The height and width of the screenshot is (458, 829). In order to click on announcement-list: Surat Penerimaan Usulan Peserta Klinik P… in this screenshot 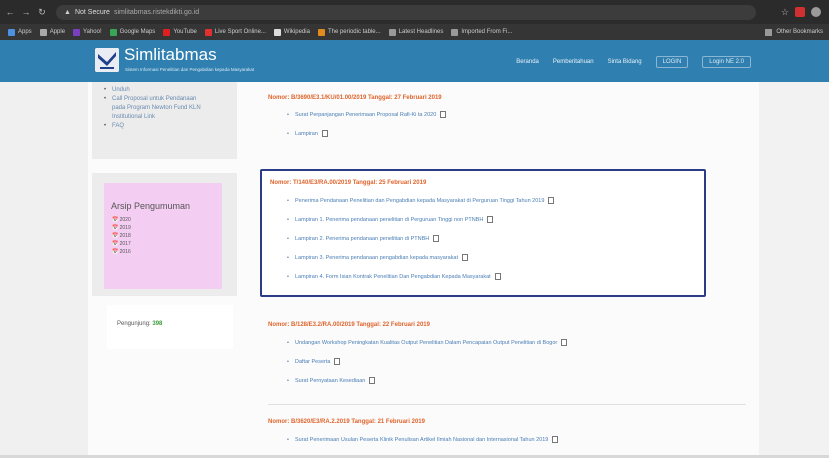, I will do `click(423, 440)`.